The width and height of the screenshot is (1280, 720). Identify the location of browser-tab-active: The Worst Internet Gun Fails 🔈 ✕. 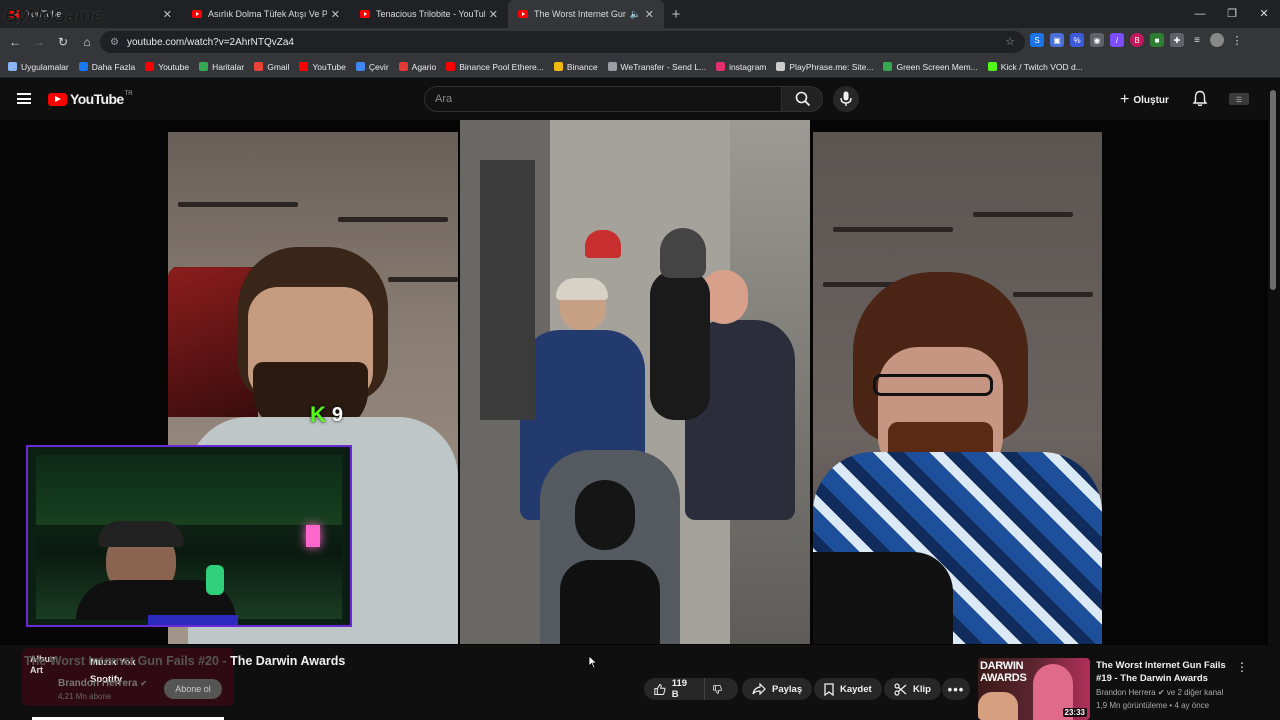
(586, 14).